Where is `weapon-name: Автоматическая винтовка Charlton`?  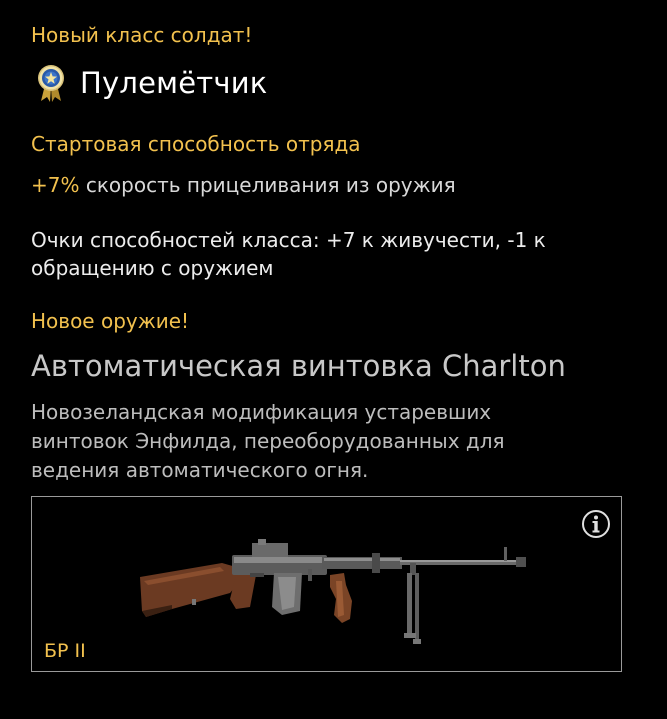
weapon-name: Автоматическая винтовка Charlton is located at coordinates (298, 366).